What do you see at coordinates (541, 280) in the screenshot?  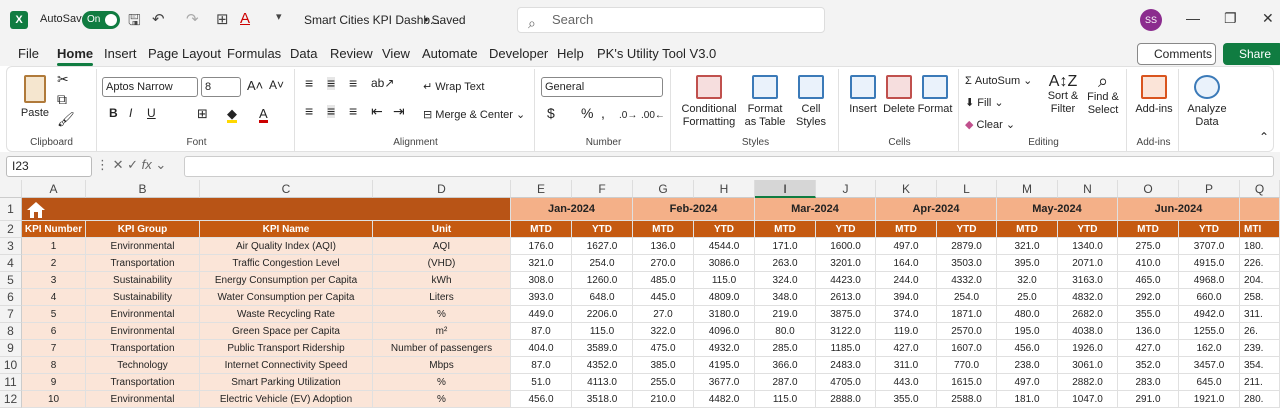 I see `mtd-value-cell: 308.0` at bounding box center [541, 280].